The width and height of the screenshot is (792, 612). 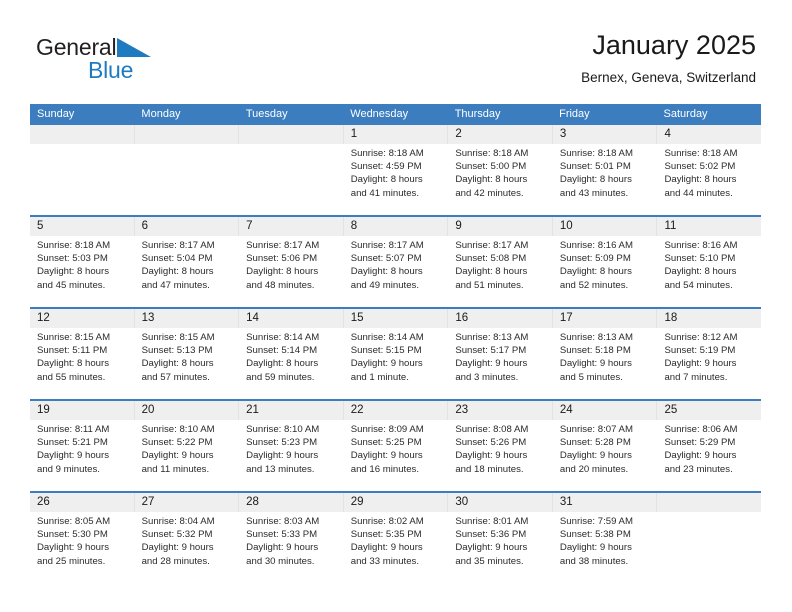 I want to click on day-number-23: 23, so click(x=500, y=410).